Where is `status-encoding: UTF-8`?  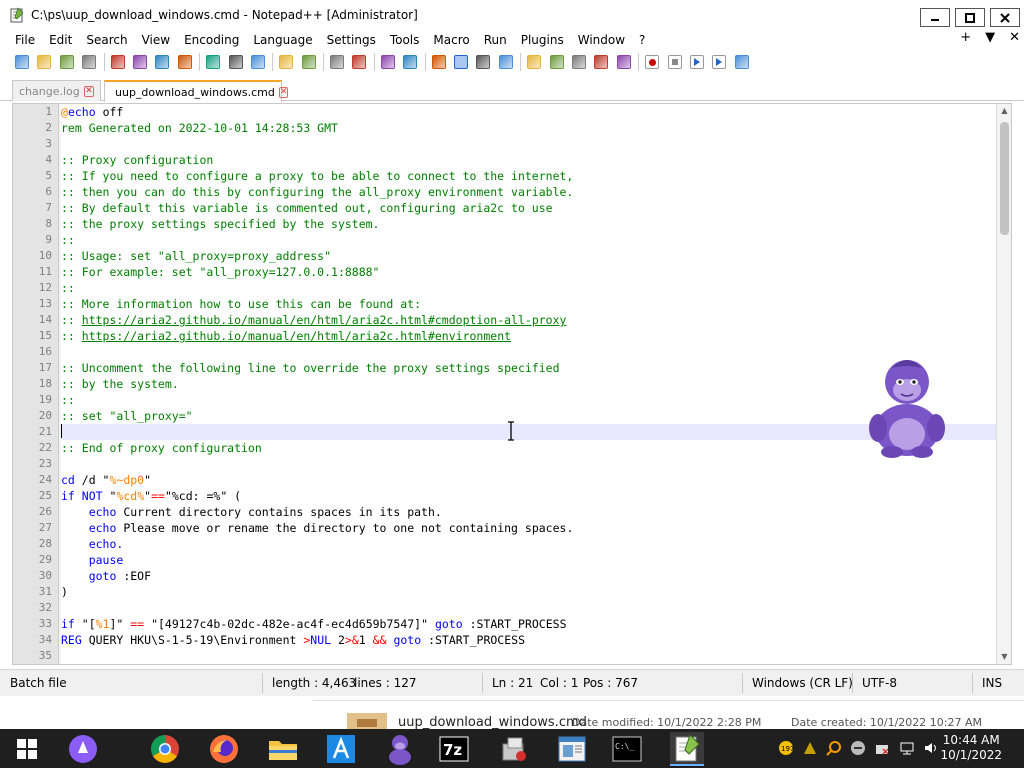 status-encoding: UTF-8 is located at coordinates (879, 683).